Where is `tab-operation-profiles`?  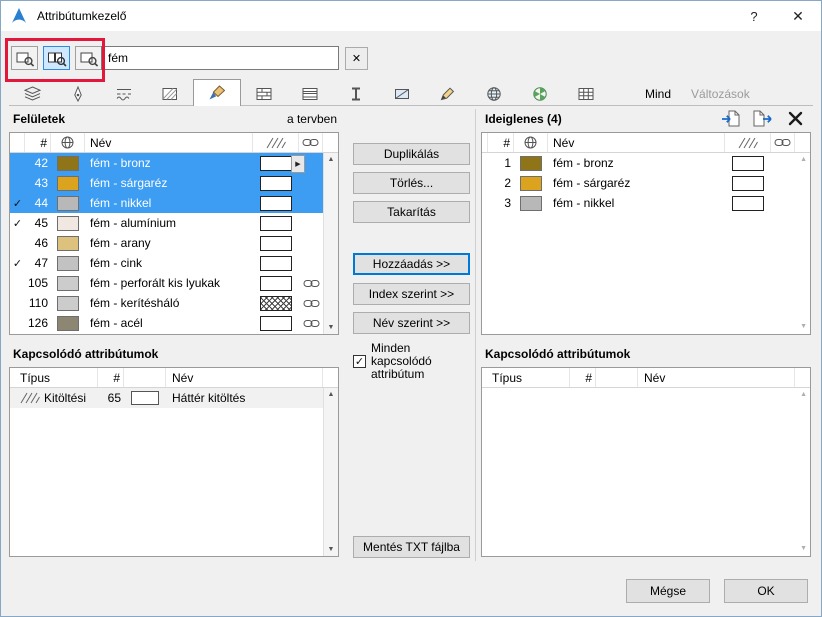
tab-operation-profiles is located at coordinates (540, 93).